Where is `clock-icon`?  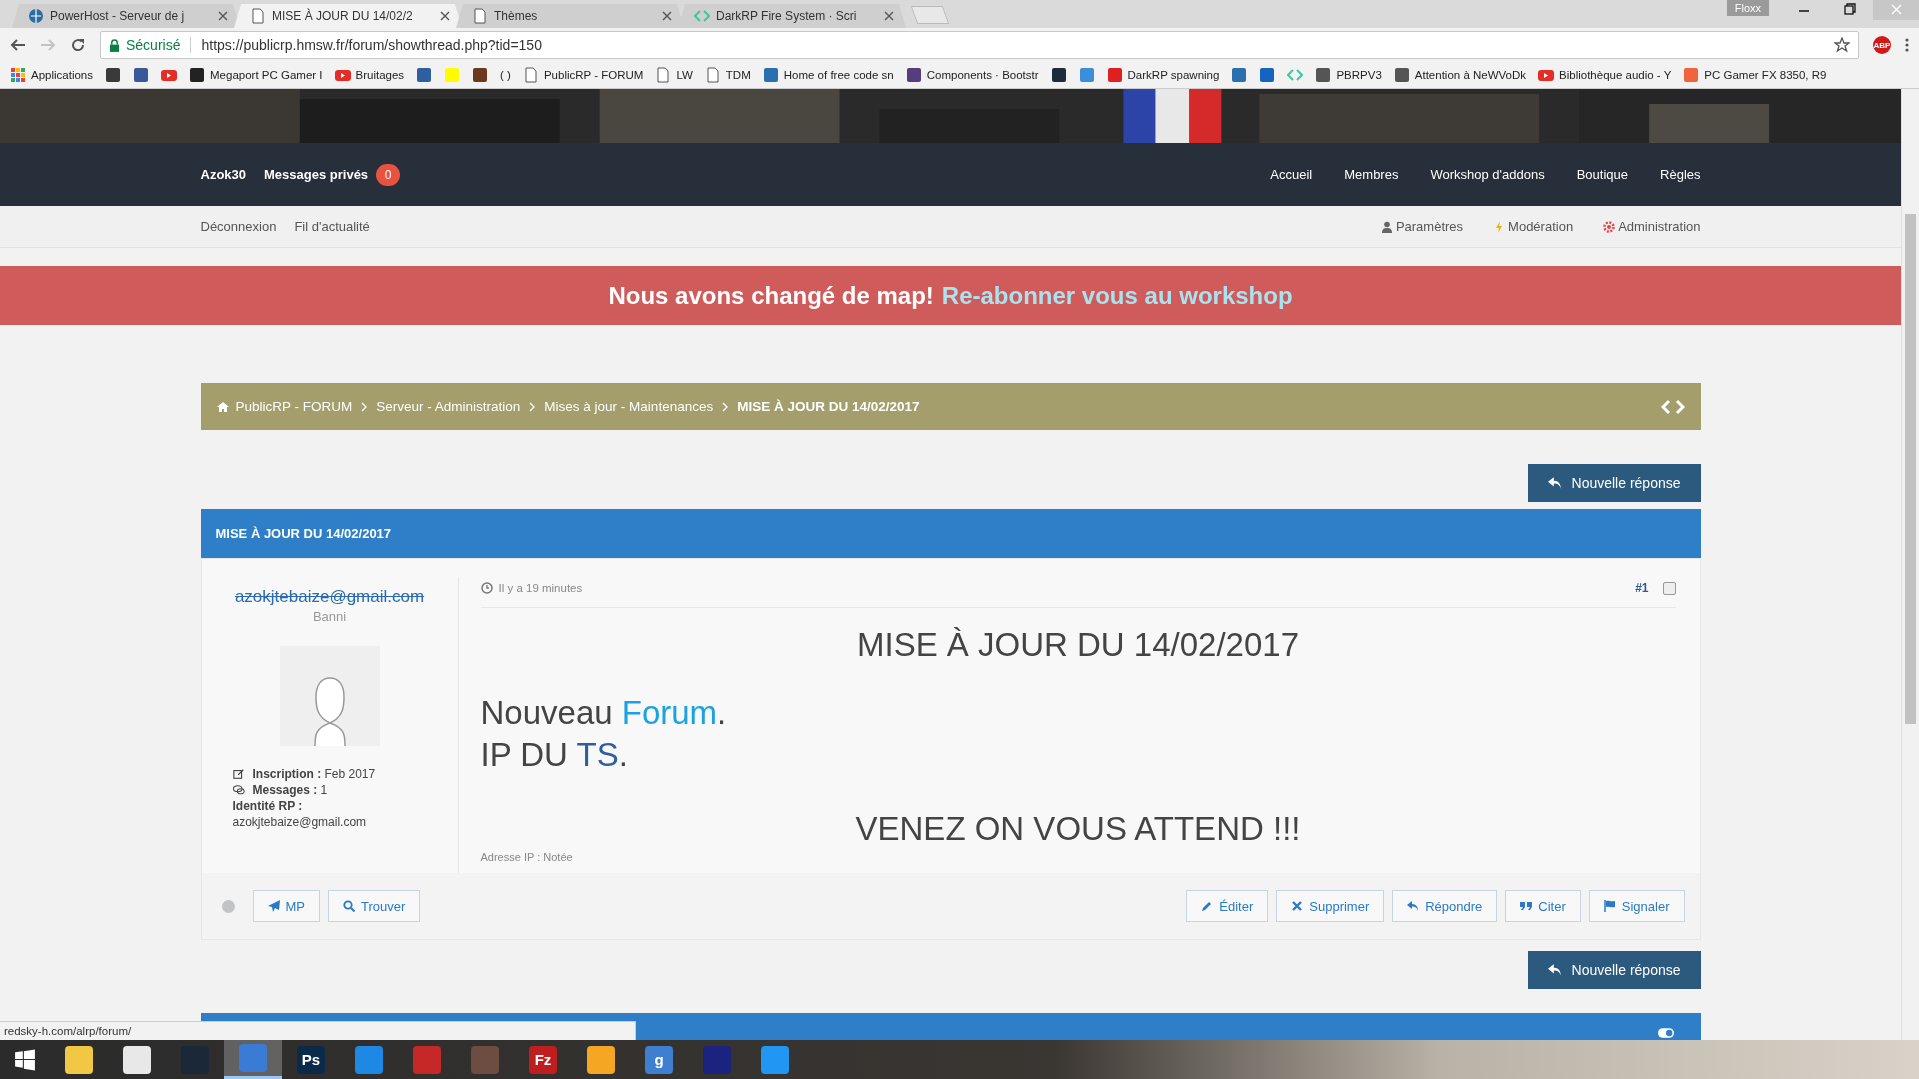 clock-icon is located at coordinates (486, 588).